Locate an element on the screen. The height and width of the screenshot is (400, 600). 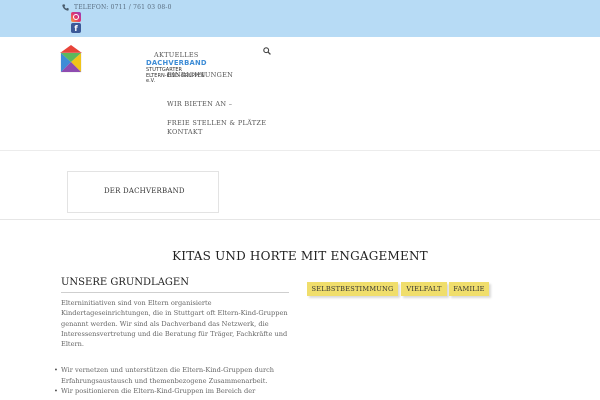
nav-item-aktuelles: AKTUELLES is located at coordinates (176, 55).